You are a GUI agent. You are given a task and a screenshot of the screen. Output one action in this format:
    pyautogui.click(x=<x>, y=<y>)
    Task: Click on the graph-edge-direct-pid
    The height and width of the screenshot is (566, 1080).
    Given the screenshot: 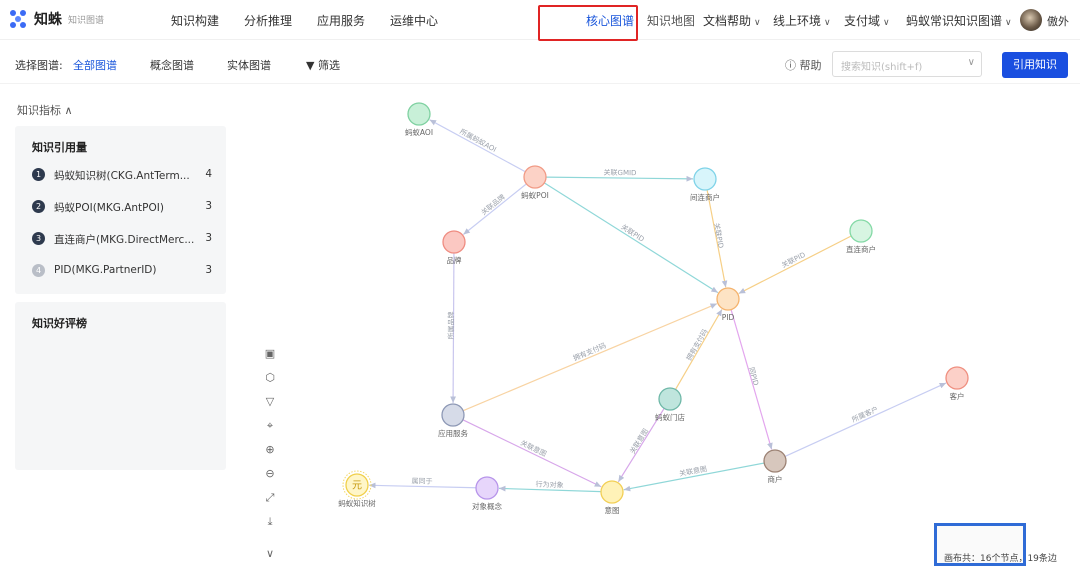 What is the action you would take?
    pyautogui.click(x=795, y=265)
    